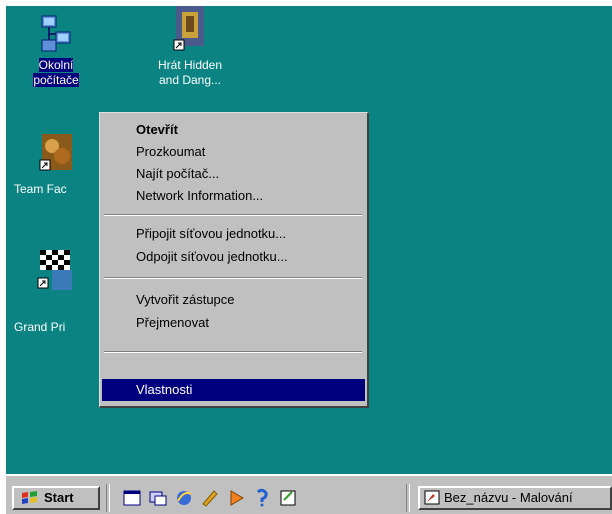 The width and height of the screenshot is (612, 514). What do you see at coordinates (190, 65) in the screenshot?
I see `icon-label-line-1: Hrát Hidden` at bounding box center [190, 65].